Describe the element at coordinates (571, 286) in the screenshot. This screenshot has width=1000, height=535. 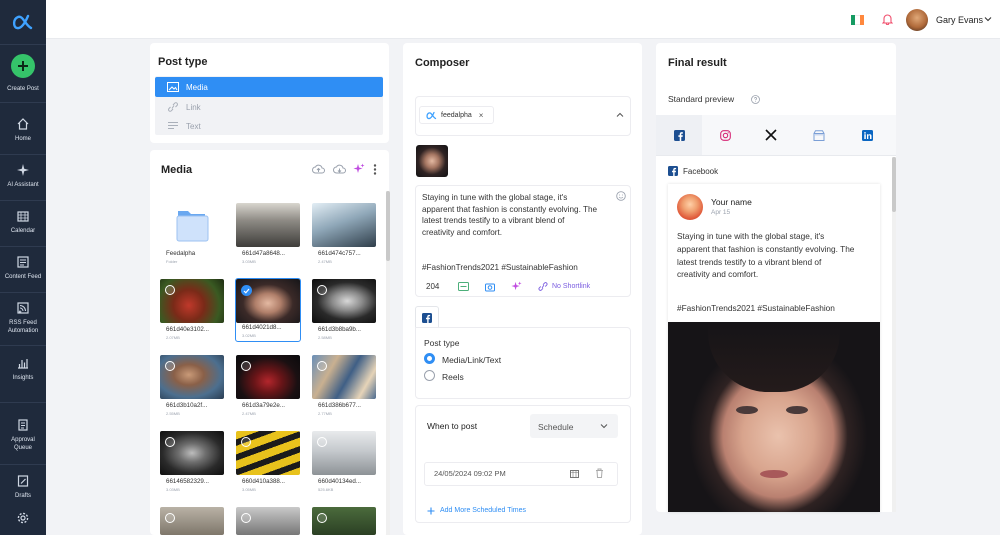
I see `shortlink-toggle: No Shortlink` at that location.